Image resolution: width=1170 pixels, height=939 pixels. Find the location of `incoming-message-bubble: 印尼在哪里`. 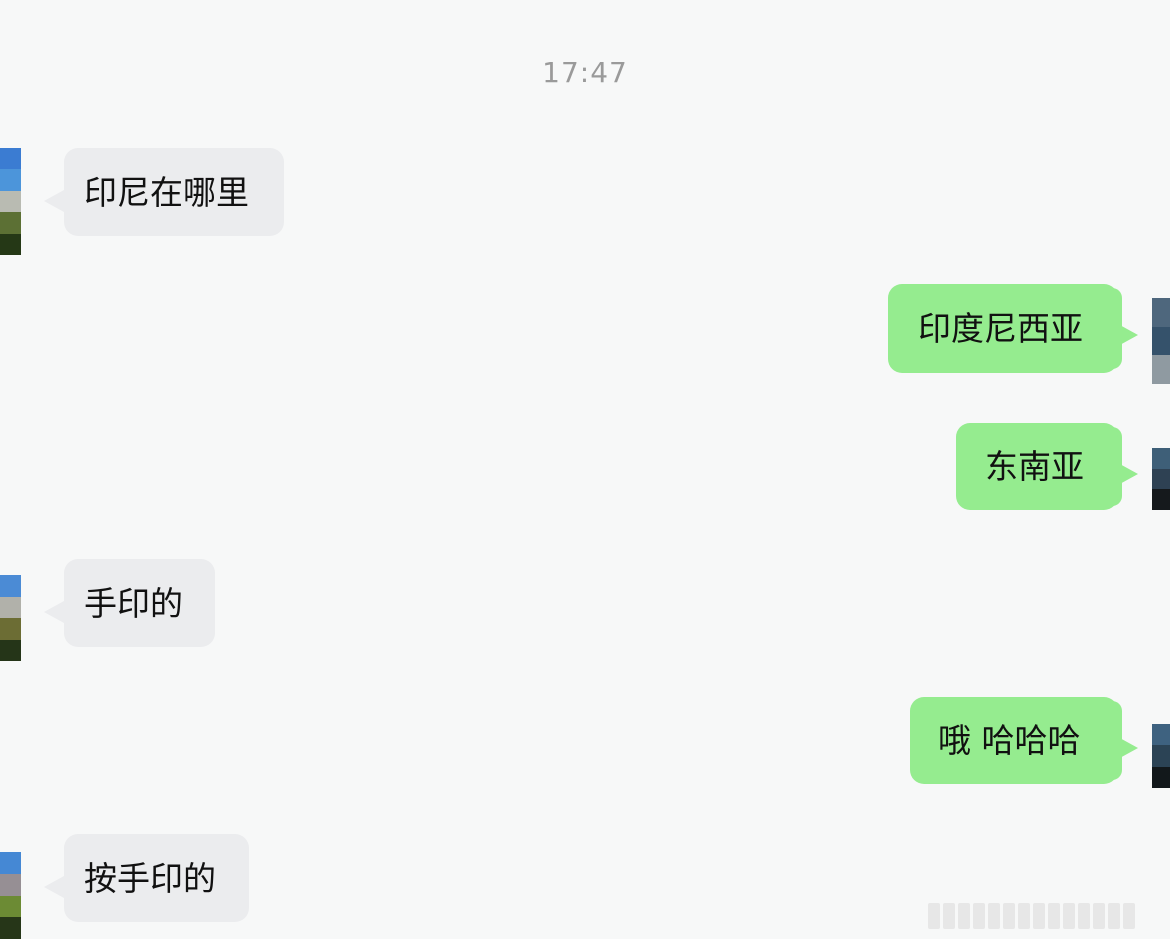

incoming-message-bubble: 印尼在哪里 is located at coordinates (164, 192).